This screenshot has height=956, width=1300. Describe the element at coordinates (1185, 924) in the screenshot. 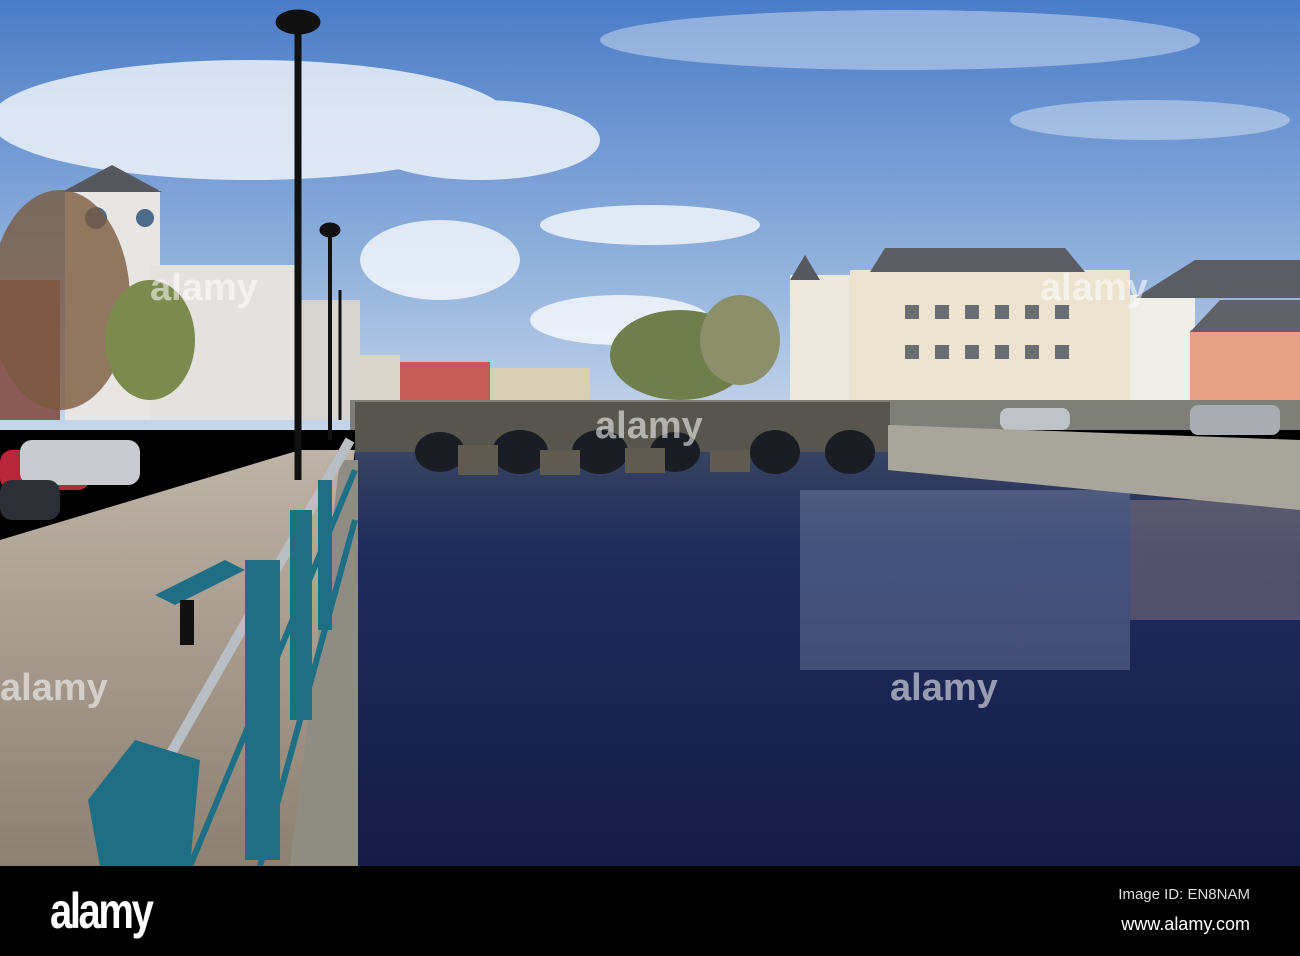

I see `website-link: www.alamy.com` at that location.